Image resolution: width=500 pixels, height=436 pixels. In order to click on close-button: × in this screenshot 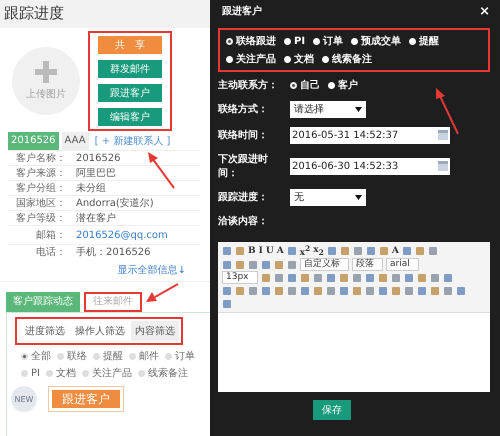, I will do `click(484, 11)`.